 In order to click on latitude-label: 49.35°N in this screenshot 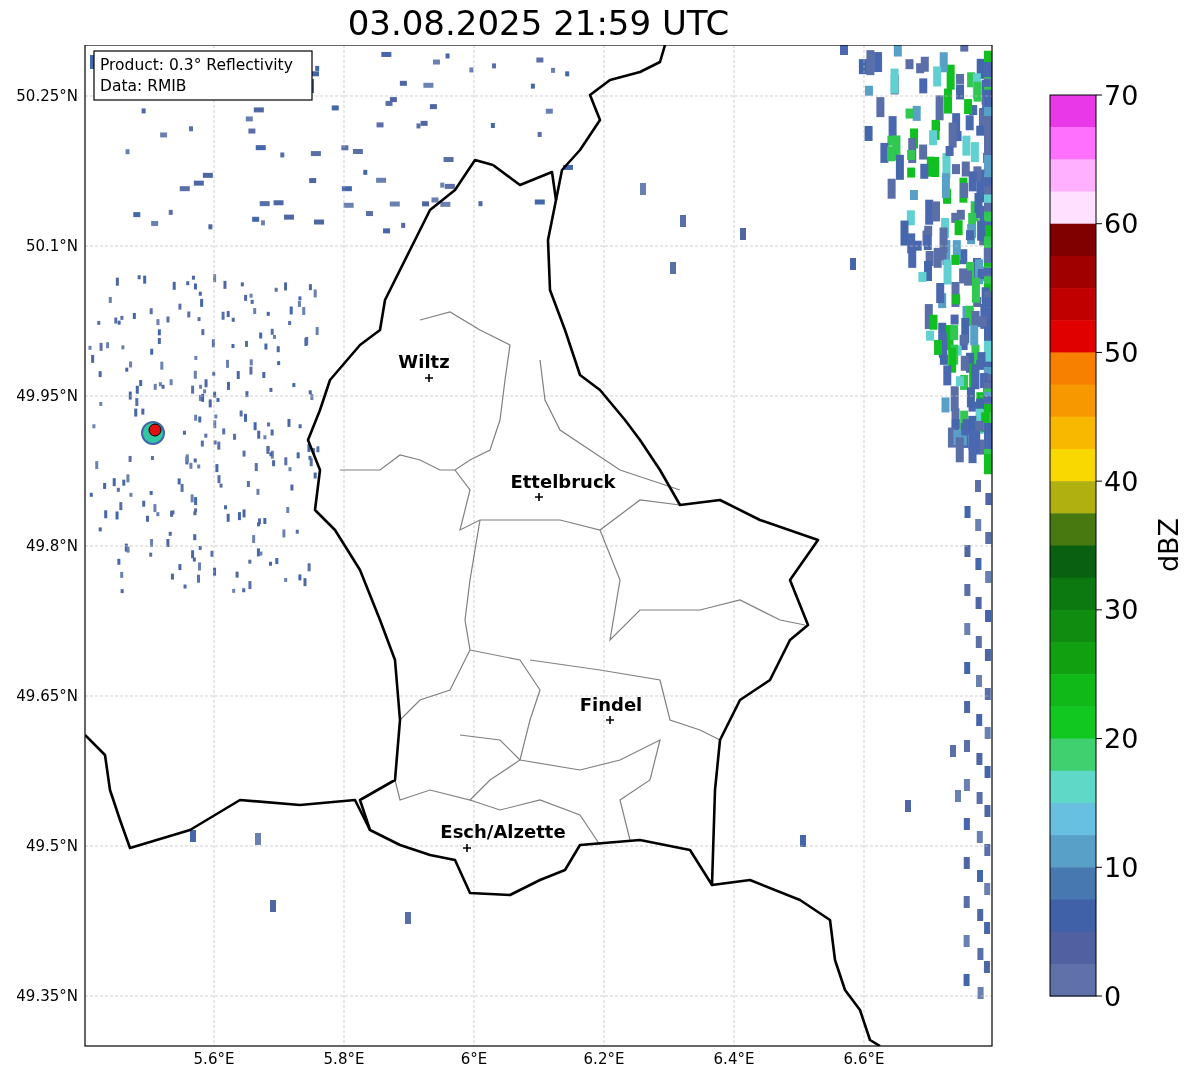, I will do `click(47, 996)`.